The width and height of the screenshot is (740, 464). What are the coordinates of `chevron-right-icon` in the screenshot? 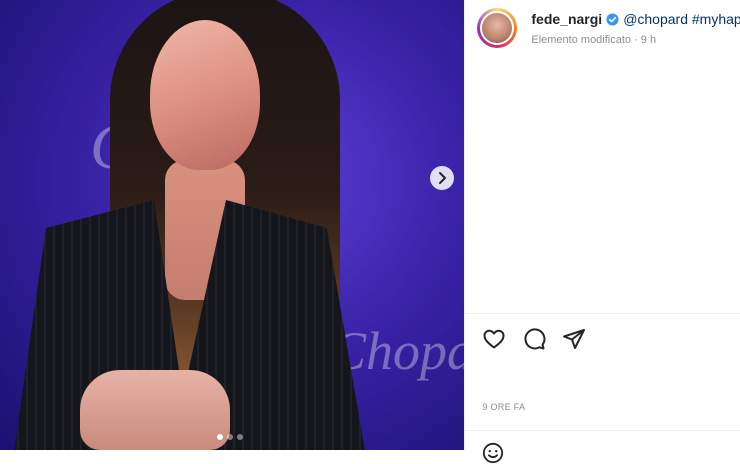 It's located at (442, 178).